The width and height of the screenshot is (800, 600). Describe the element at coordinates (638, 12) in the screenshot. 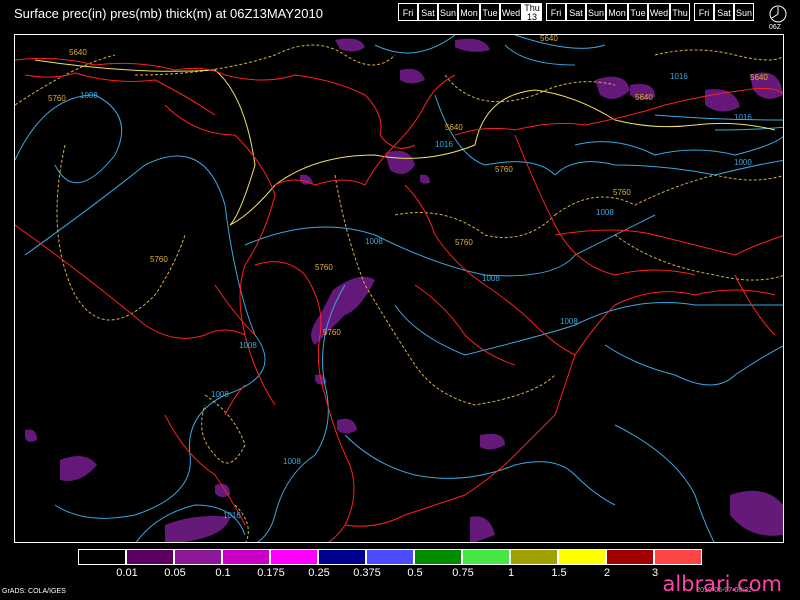

I see `day-button-11: Tue` at that location.